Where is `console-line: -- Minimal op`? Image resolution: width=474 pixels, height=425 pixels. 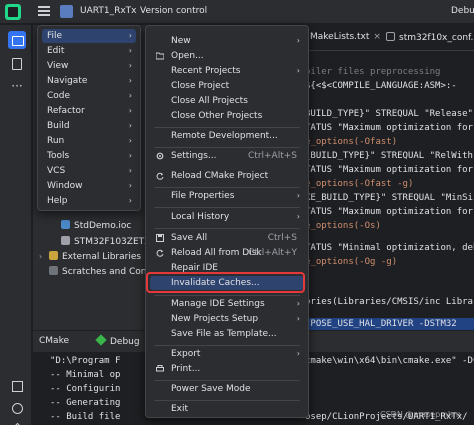
console-line: -- Minimal op is located at coordinates (85, 375).